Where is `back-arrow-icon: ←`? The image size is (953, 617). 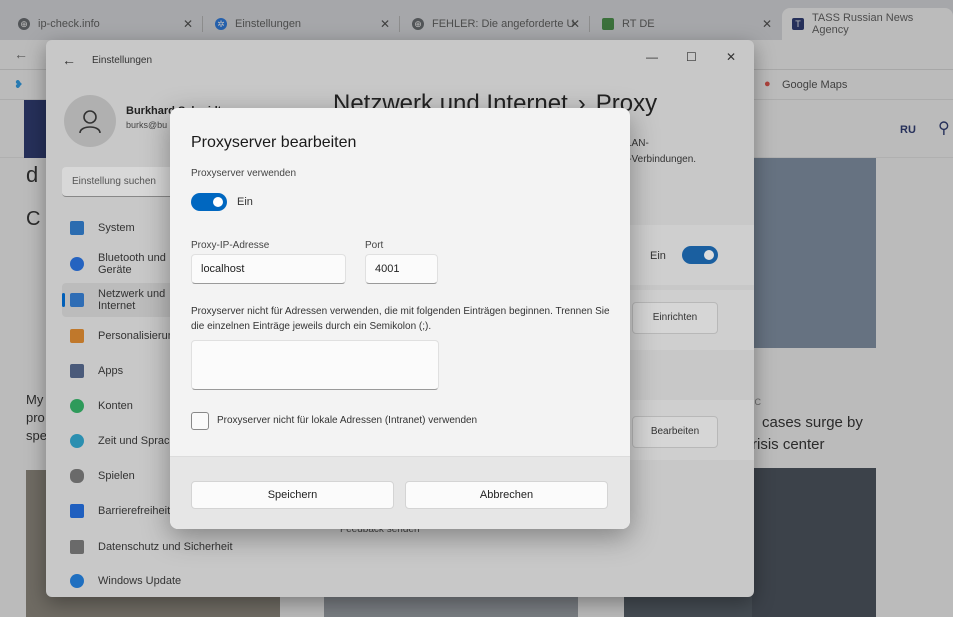 back-arrow-icon: ← is located at coordinates (69, 60).